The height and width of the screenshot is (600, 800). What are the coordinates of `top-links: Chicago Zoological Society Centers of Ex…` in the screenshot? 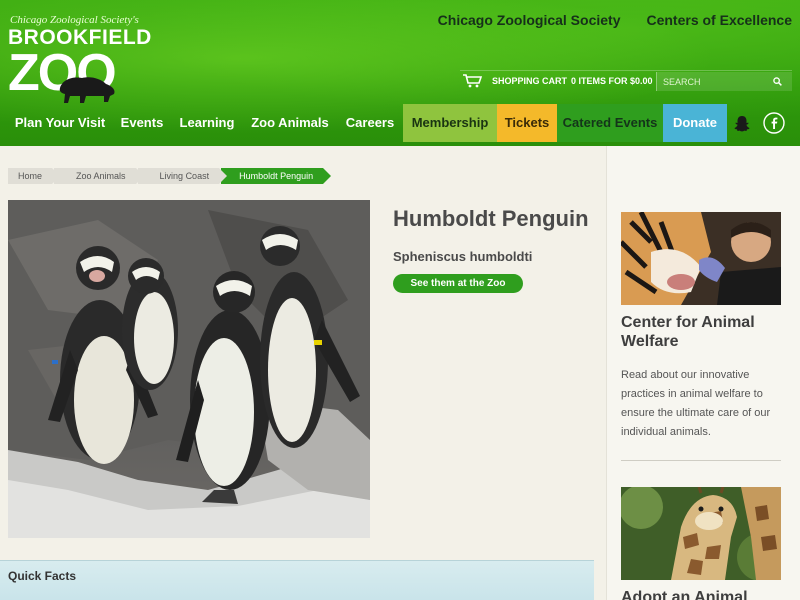 It's located at (615, 20).